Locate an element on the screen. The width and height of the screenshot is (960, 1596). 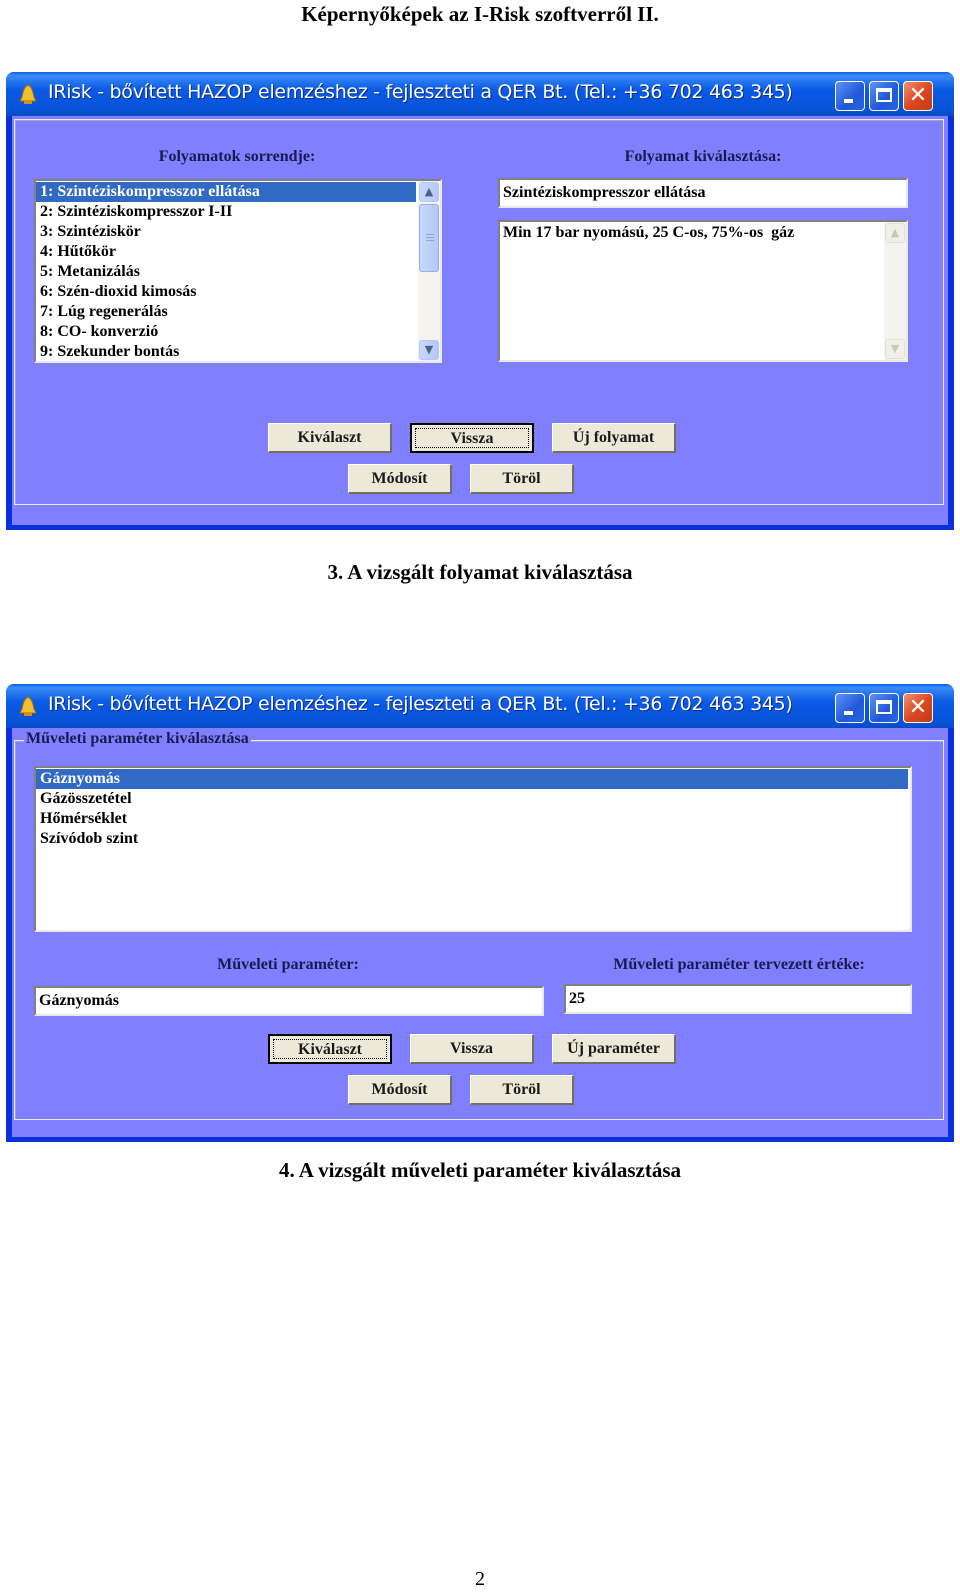
list-item: 7: Lúg regenerálás is located at coordinates (226, 312).